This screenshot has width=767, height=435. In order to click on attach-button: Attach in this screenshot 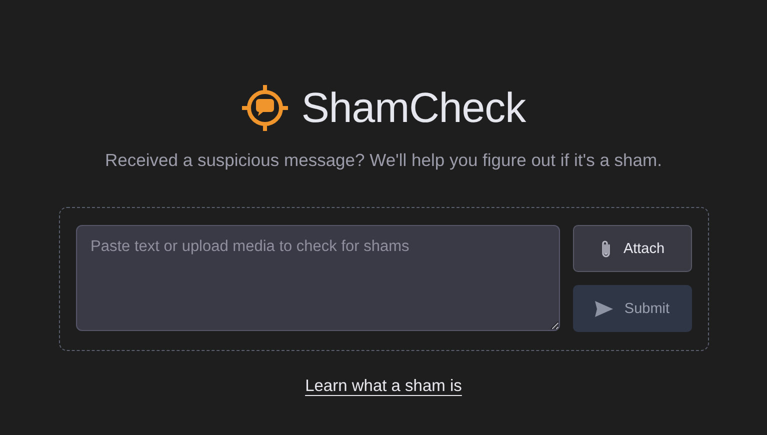, I will do `click(632, 248)`.